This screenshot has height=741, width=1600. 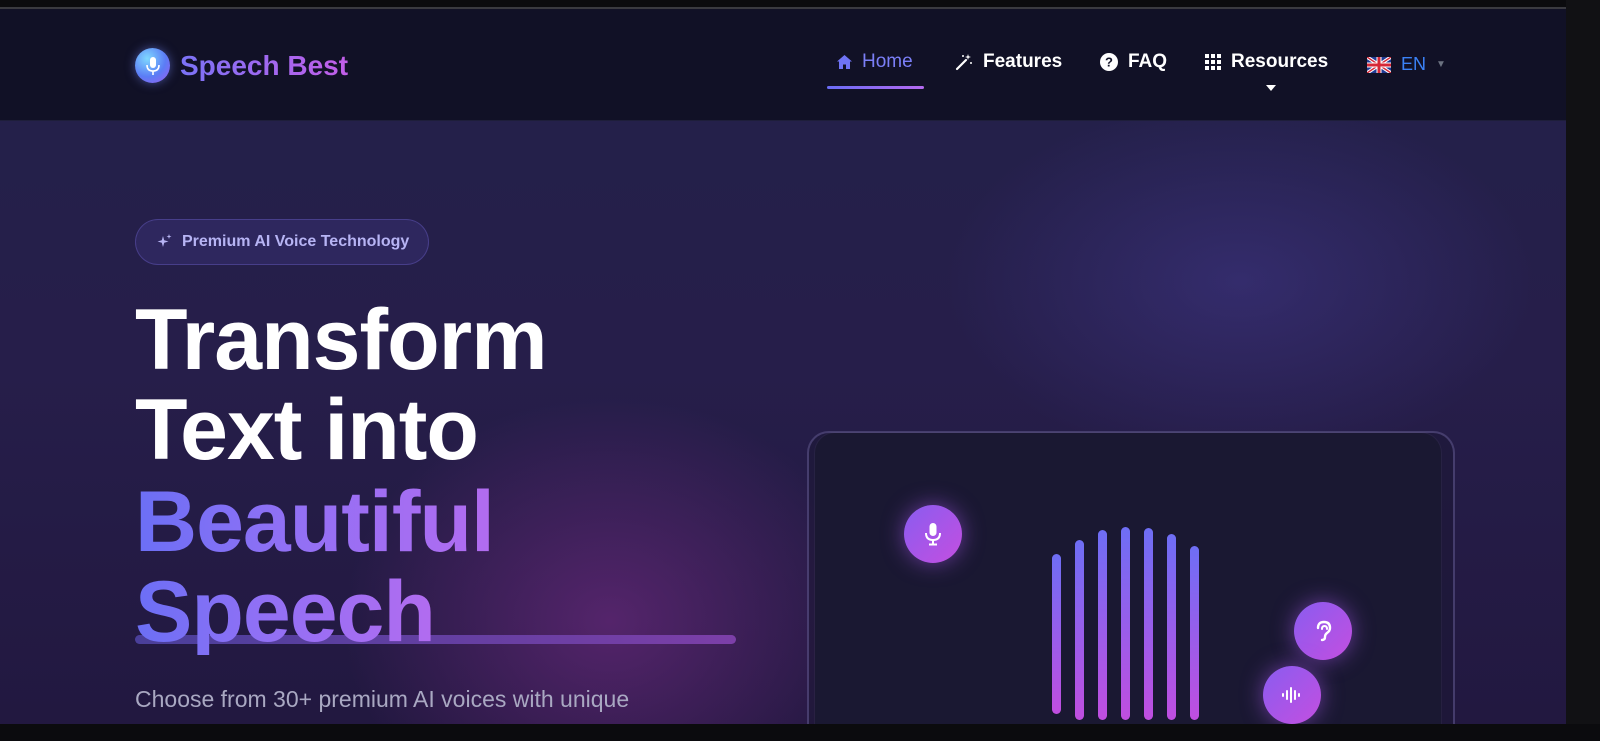 I want to click on brand: Speech Best, so click(x=241, y=65).